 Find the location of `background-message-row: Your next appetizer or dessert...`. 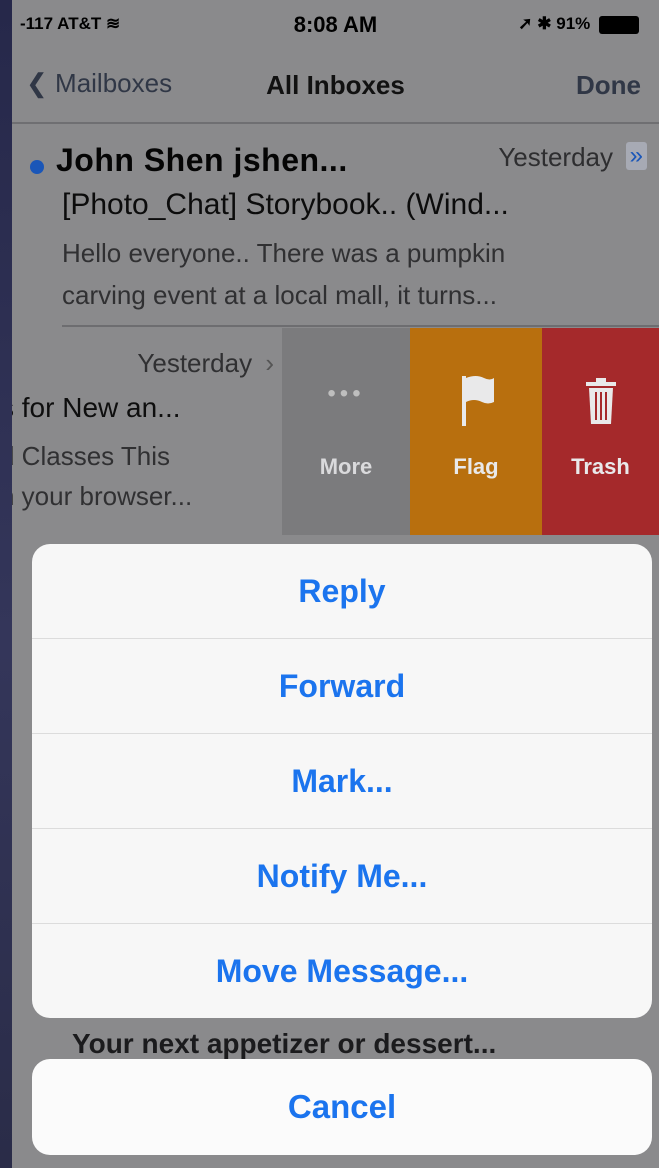

background-message-row: Your next appetizer or dessert... is located at coordinates (284, 1043).